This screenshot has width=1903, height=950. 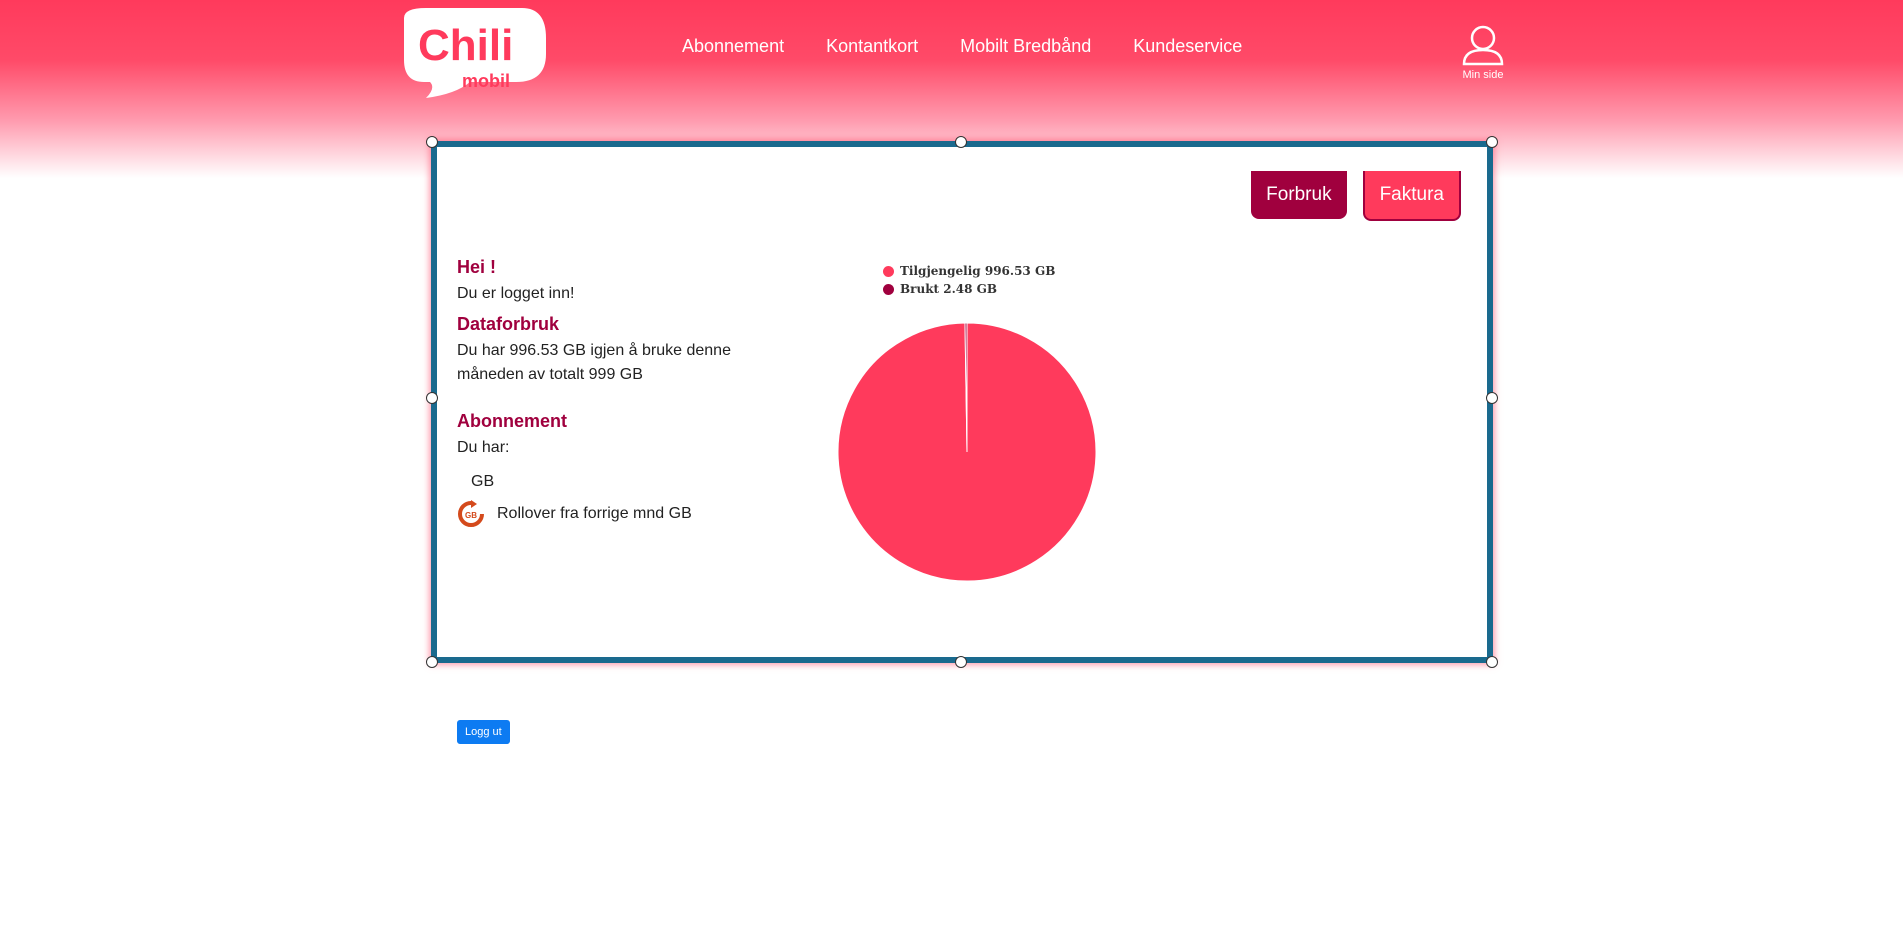 What do you see at coordinates (477, 267) in the screenshot?
I see `greeting-title: Hei !` at bounding box center [477, 267].